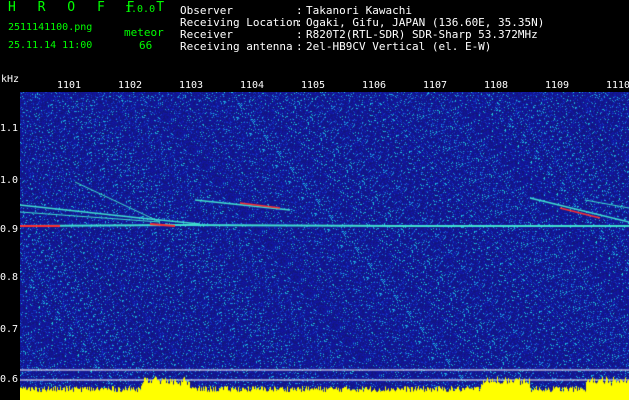  Describe the element at coordinates (130, 85) in the screenshot. I see `x-tick-label: 1102` at that location.